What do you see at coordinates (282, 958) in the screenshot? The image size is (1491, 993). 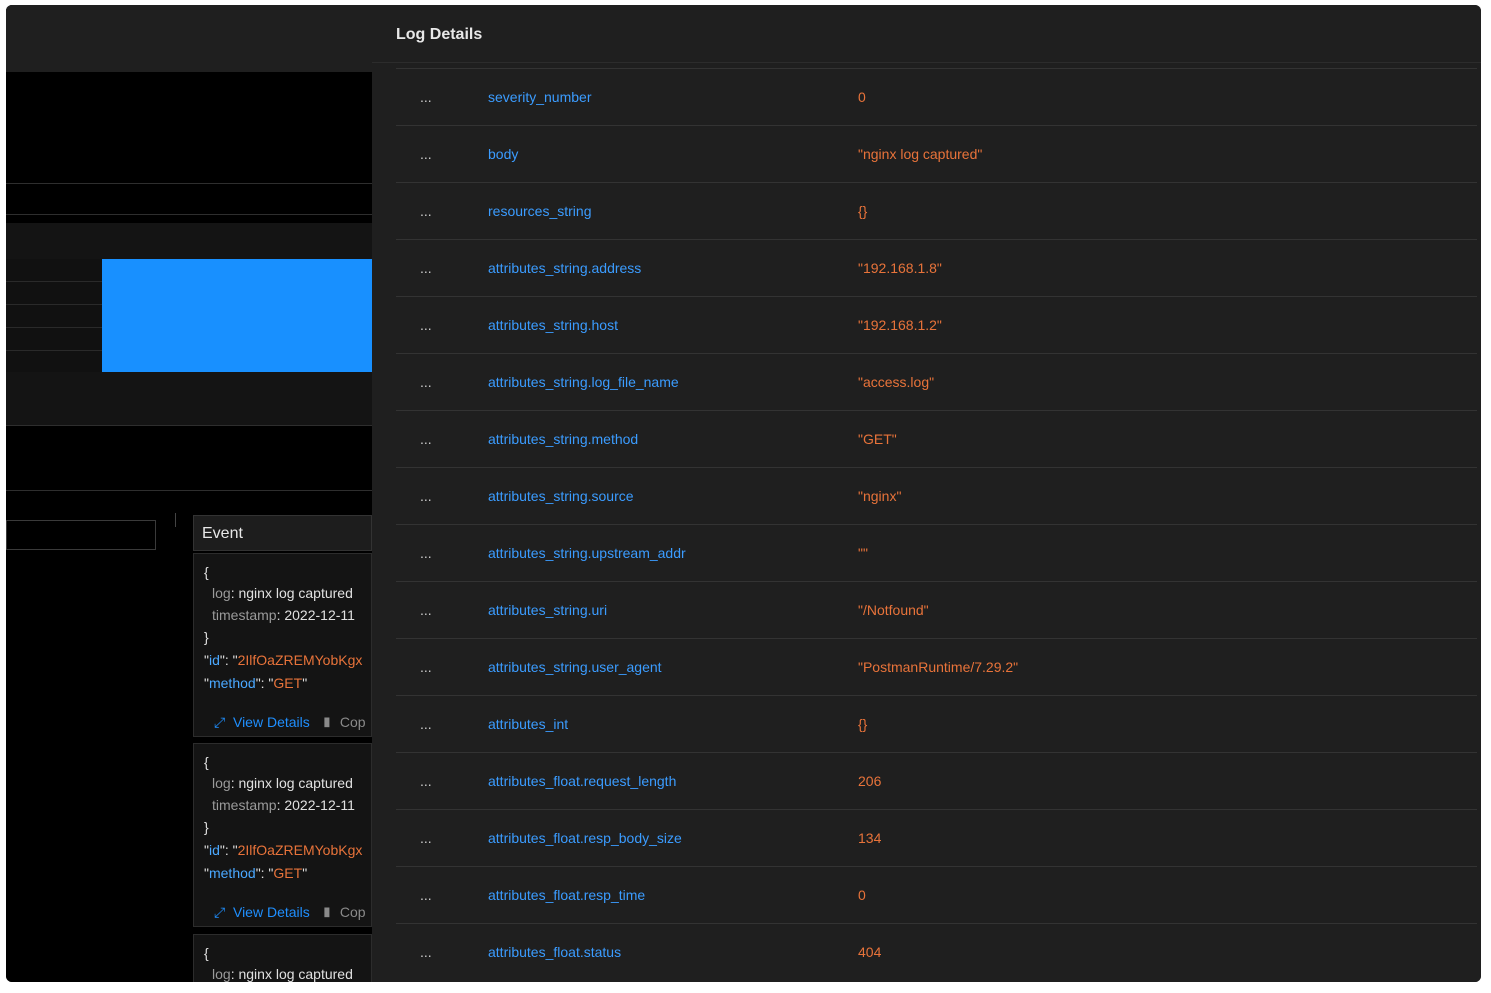 I see `event-card: { log: nginx log captured` at bounding box center [282, 958].